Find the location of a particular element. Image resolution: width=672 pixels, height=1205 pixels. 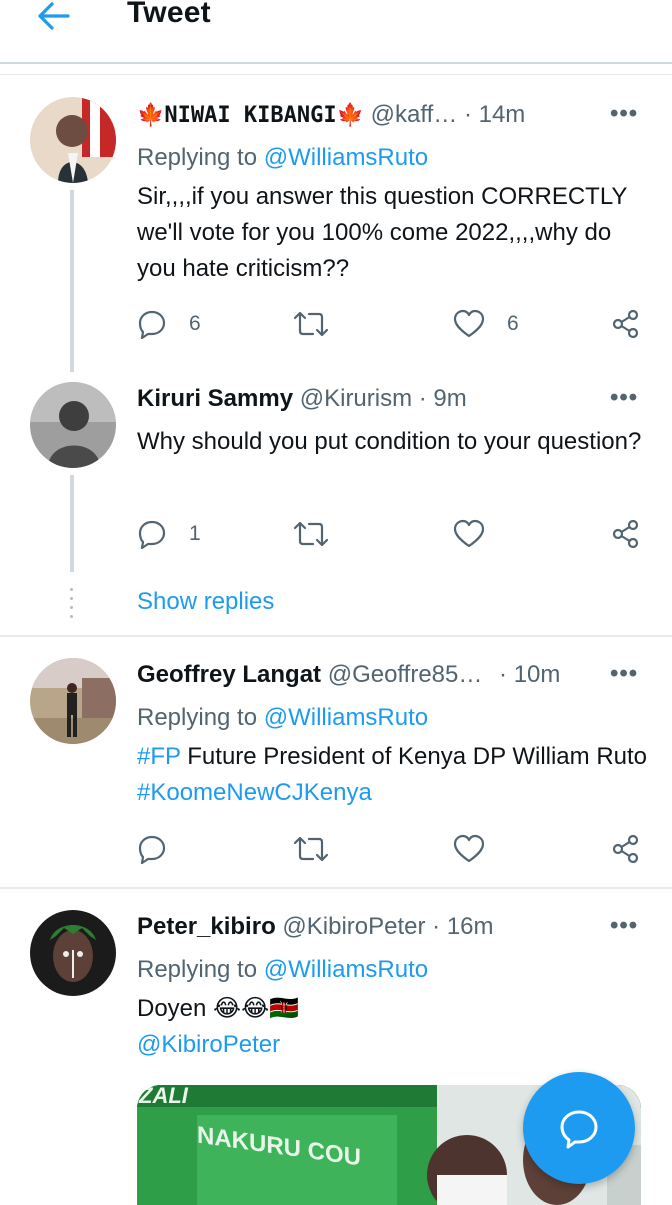

arrow-left-icon is located at coordinates (54, 16).